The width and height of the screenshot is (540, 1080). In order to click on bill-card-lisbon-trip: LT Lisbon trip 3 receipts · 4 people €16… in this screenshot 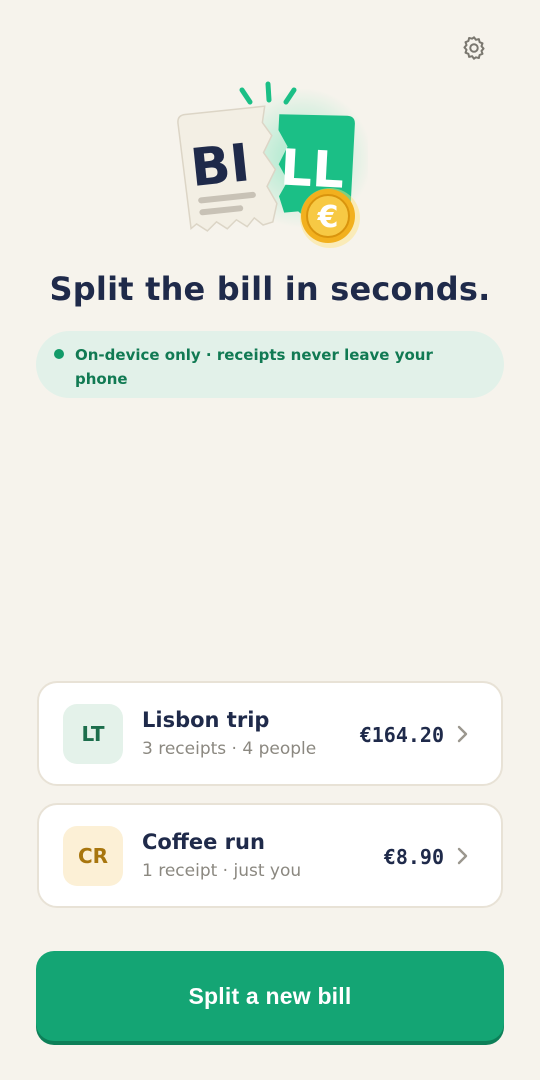, I will do `click(270, 733)`.